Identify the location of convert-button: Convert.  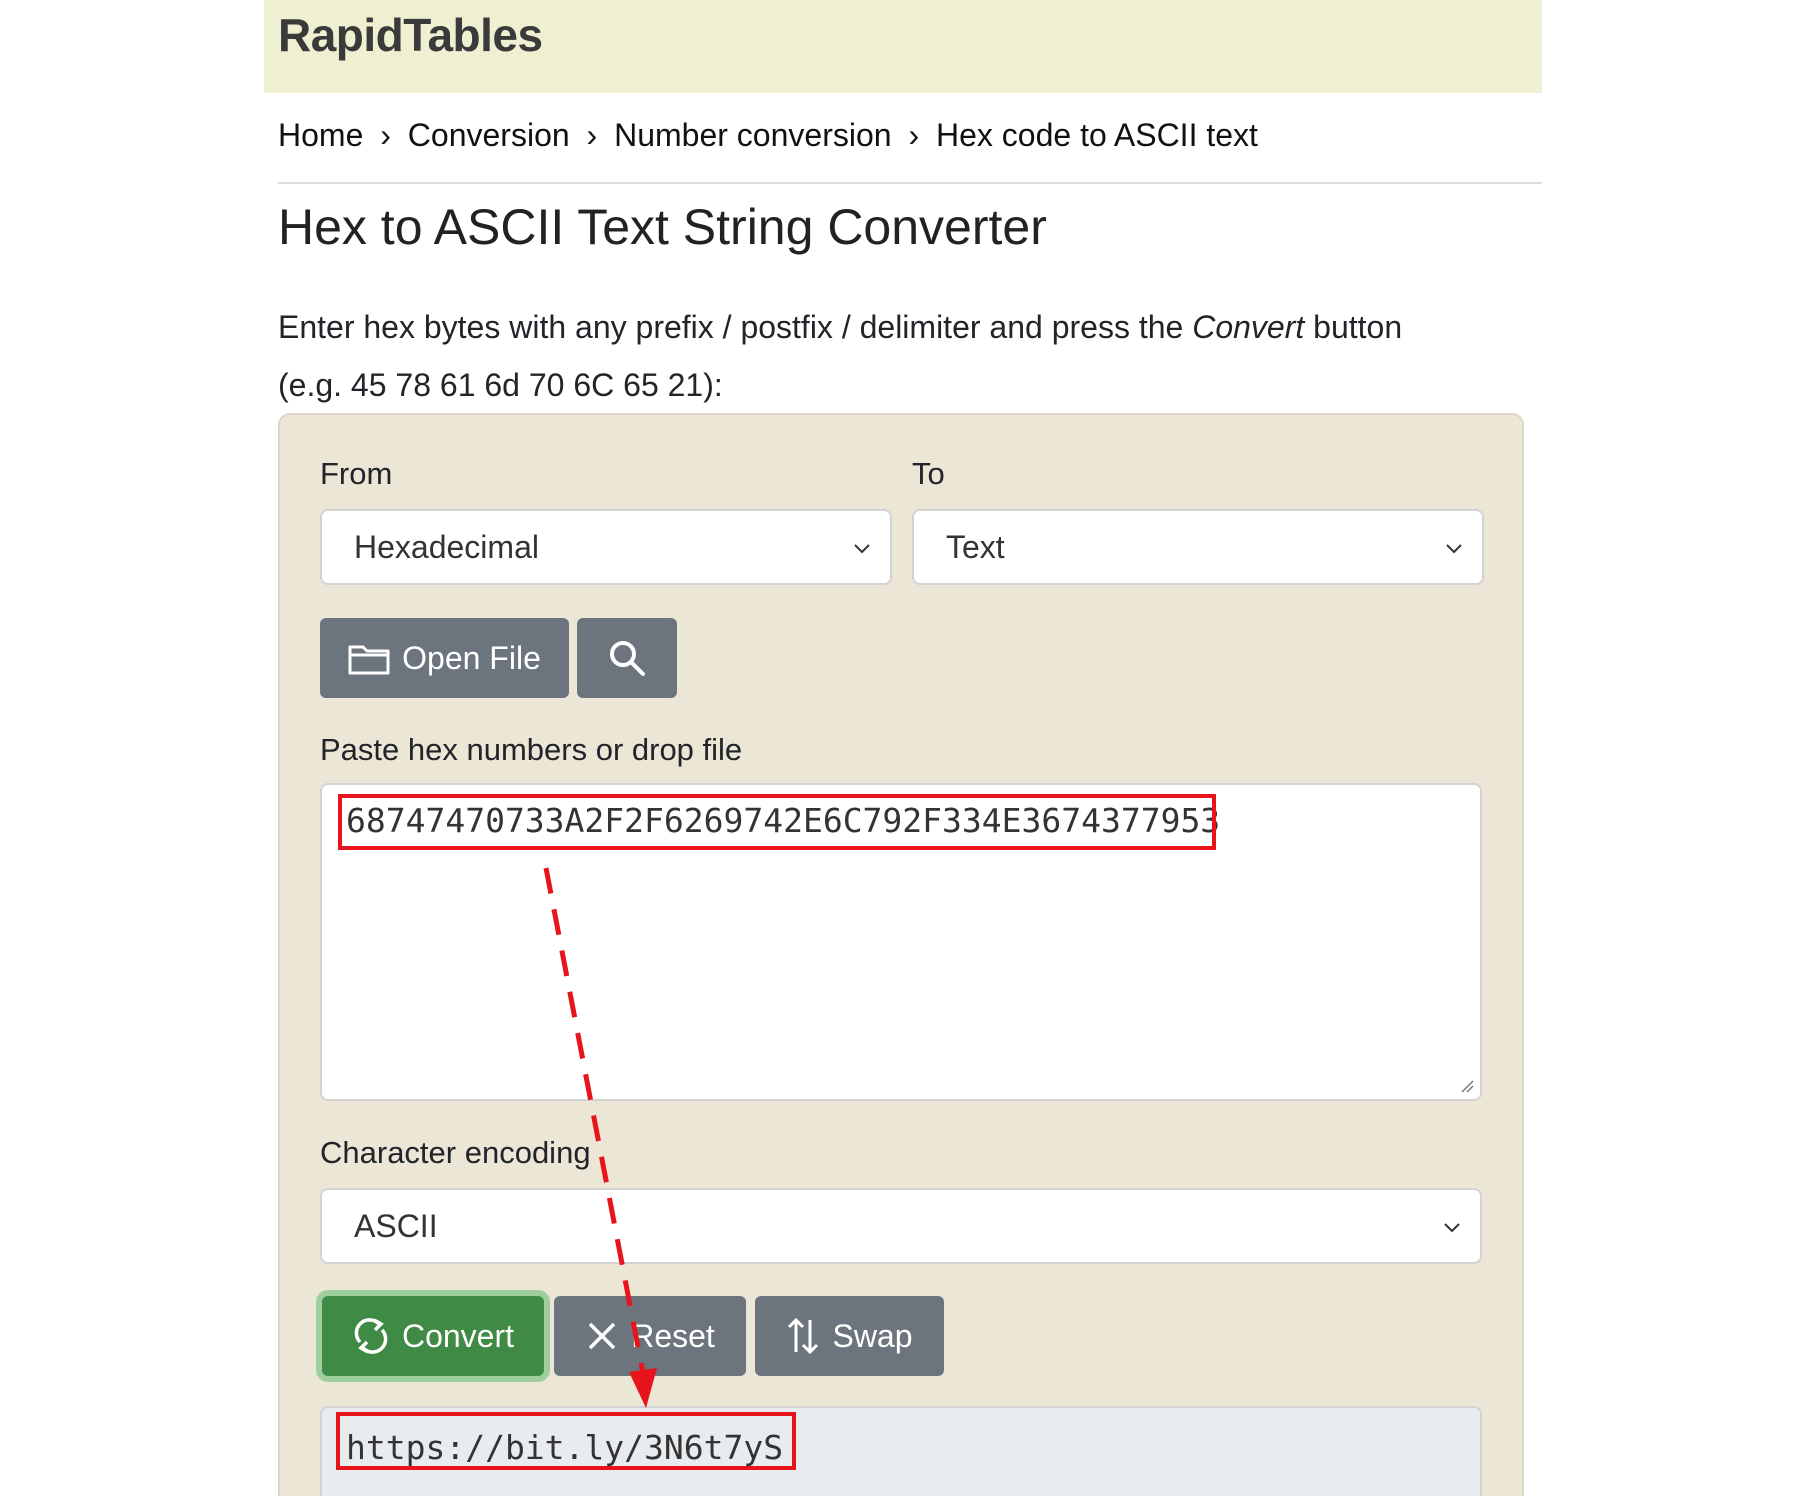
(433, 1336).